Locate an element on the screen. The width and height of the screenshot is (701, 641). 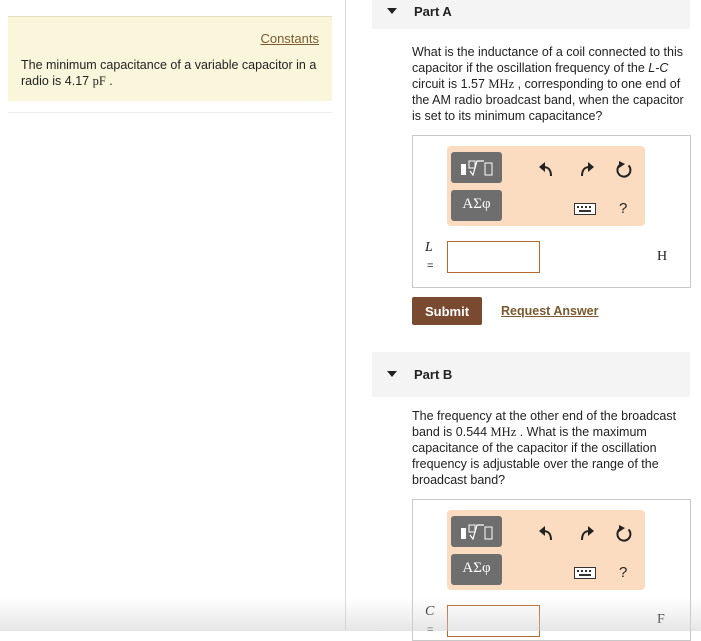
part-b-title: Part B is located at coordinates (433, 374).